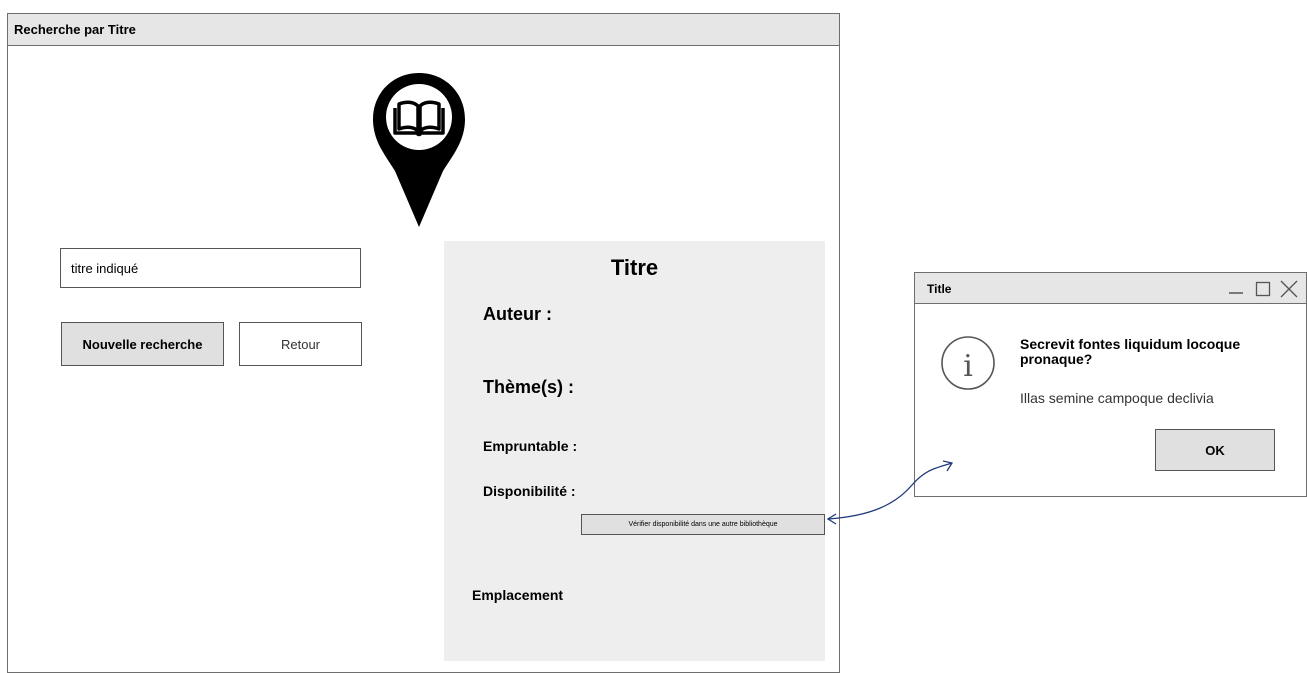 The width and height of the screenshot is (1307, 673). What do you see at coordinates (1263, 289) in the screenshot?
I see `maximize-icon` at bounding box center [1263, 289].